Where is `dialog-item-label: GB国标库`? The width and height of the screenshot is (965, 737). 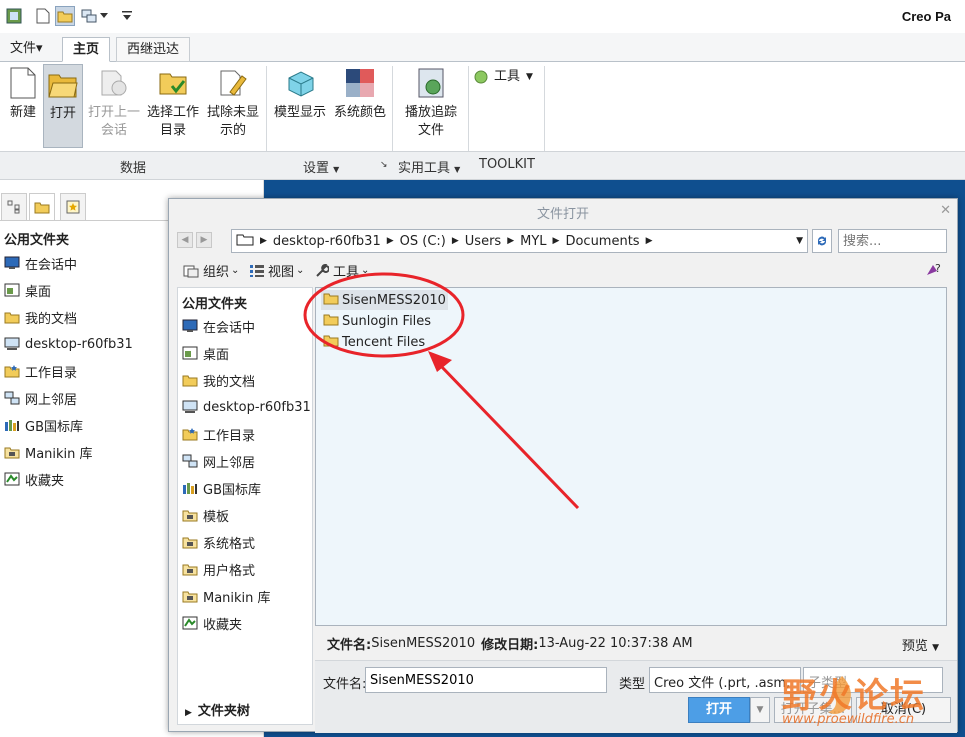
dialog-item-label: GB国标库 is located at coordinates (232, 490).